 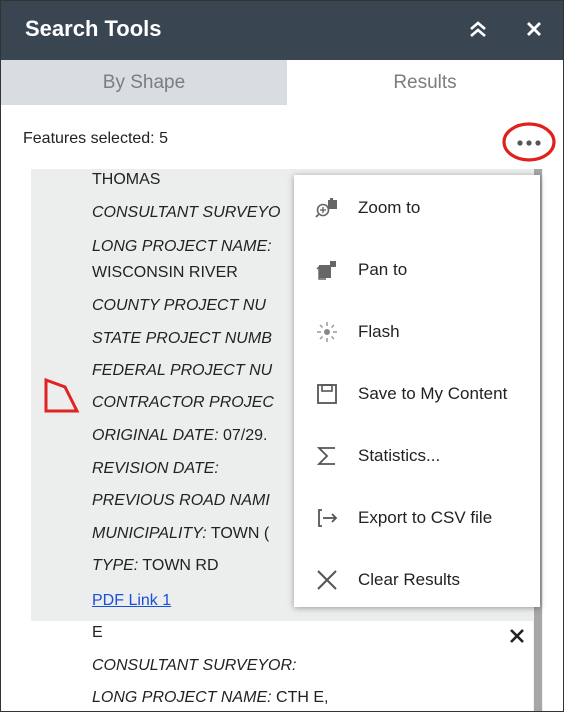 What do you see at coordinates (433, 393) in the screenshot?
I see `menu-label: Save to My Content` at bounding box center [433, 393].